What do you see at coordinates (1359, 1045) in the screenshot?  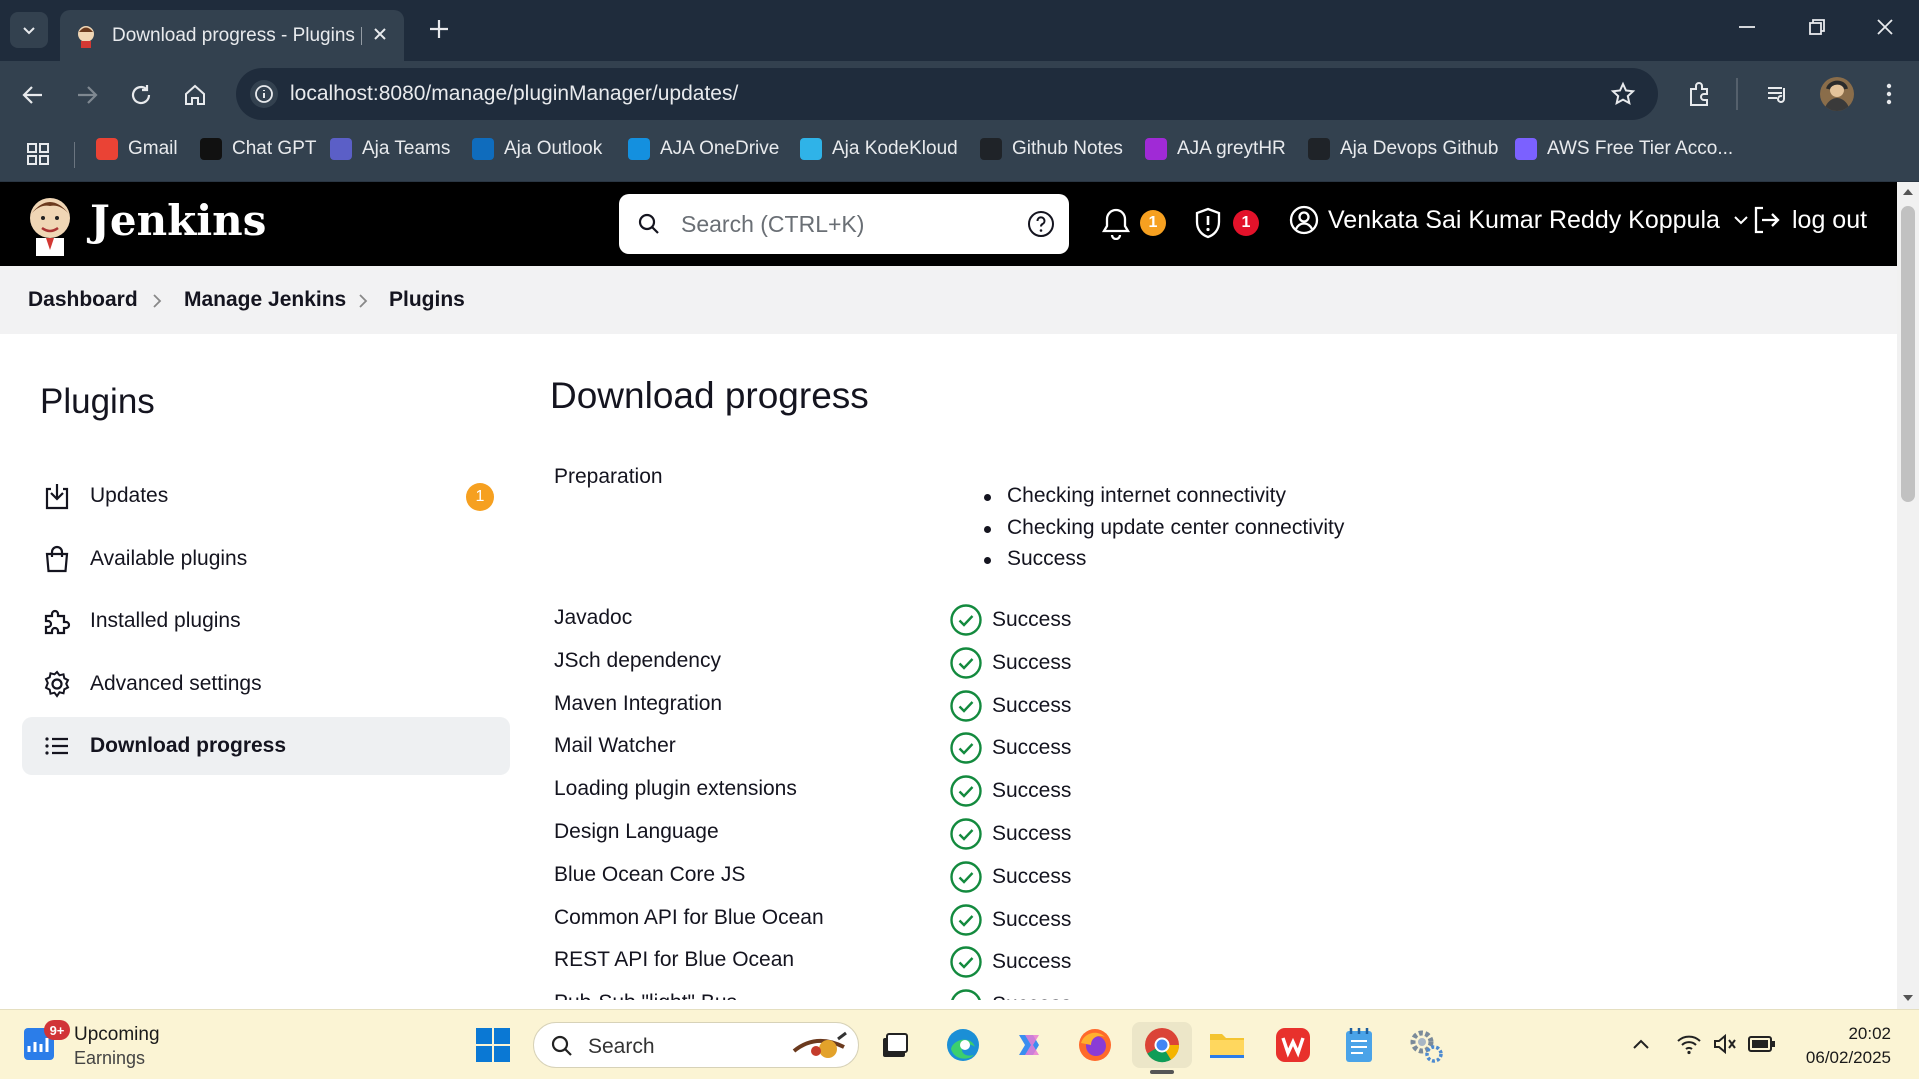 I see `notepad-app` at bounding box center [1359, 1045].